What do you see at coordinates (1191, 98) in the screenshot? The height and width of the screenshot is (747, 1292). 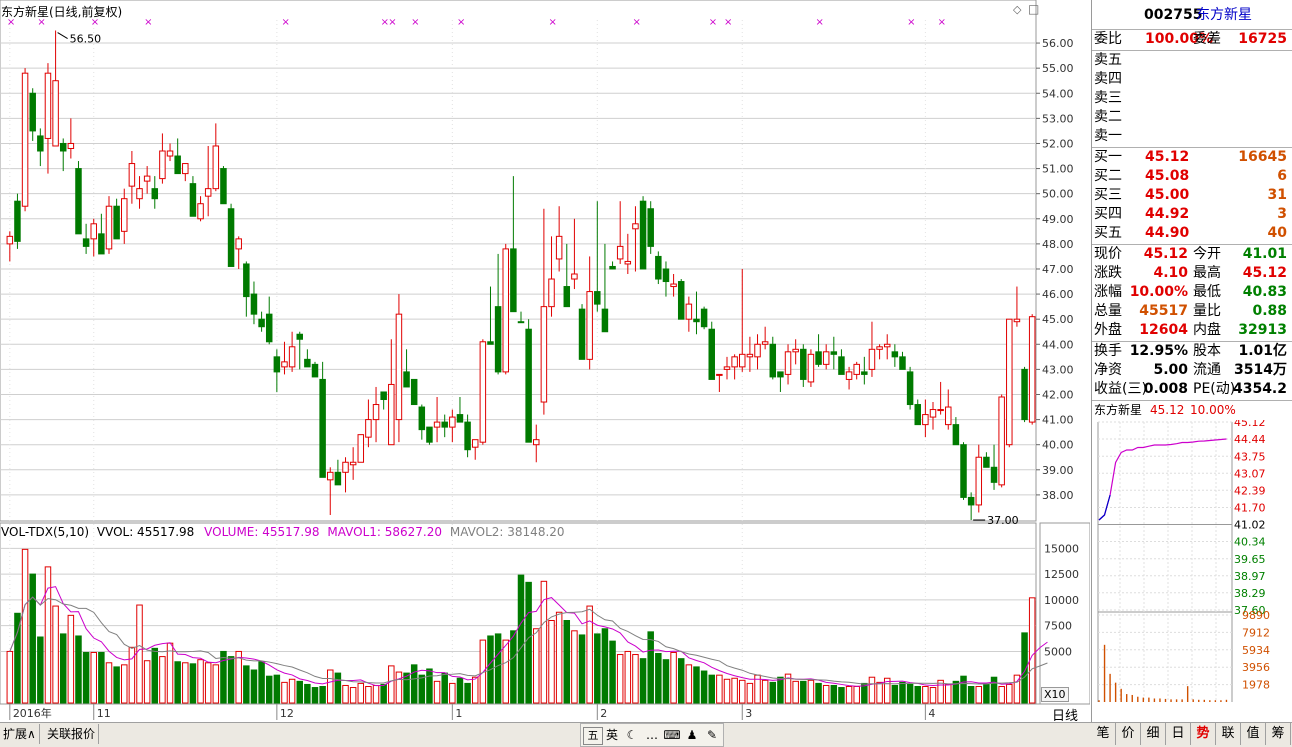 I see `sell-row: 卖三` at bounding box center [1191, 98].